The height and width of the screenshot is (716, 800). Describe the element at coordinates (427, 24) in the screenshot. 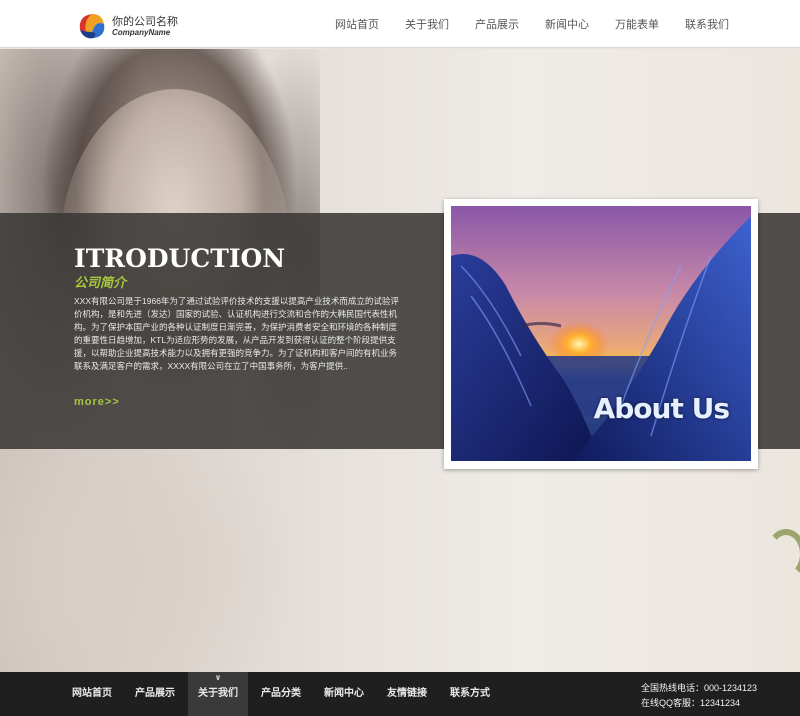

I see `nav-about: 关于我们` at that location.